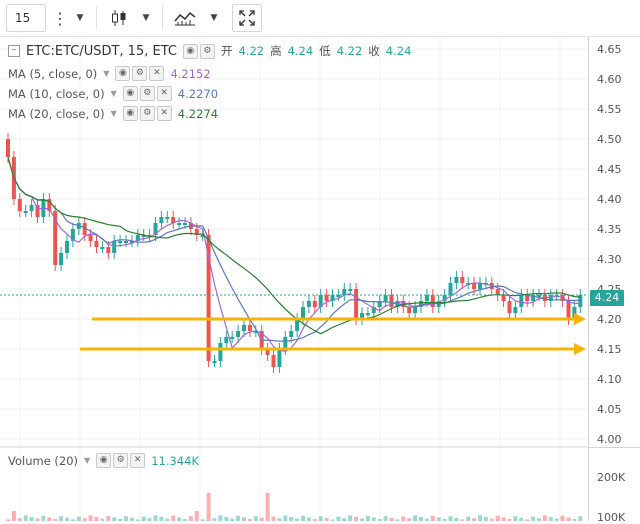  I want to click on more-vert-icon: ⋮, so click(60, 18).